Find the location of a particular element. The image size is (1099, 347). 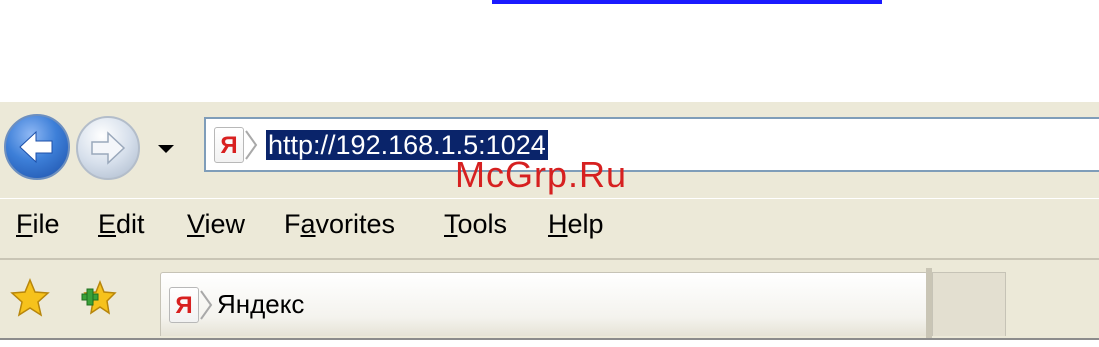

star-icon is located at coordinates (30, 298).